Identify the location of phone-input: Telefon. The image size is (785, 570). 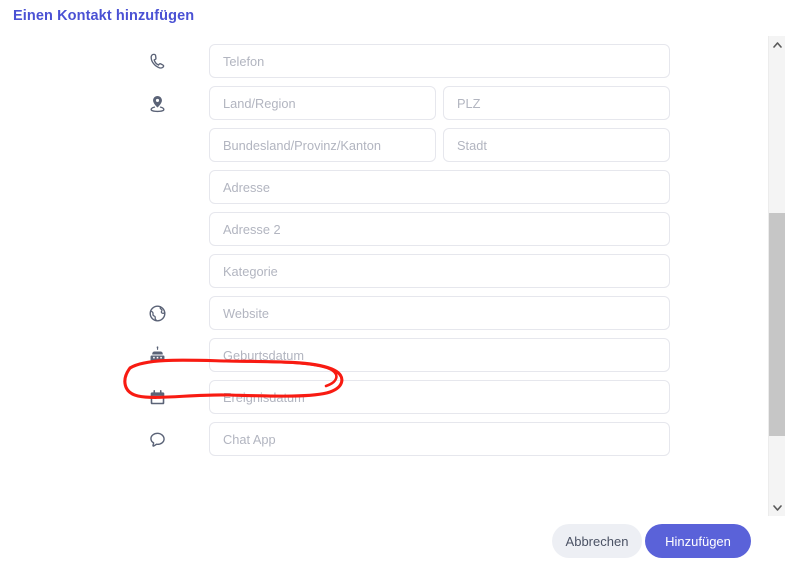
(439, 61).